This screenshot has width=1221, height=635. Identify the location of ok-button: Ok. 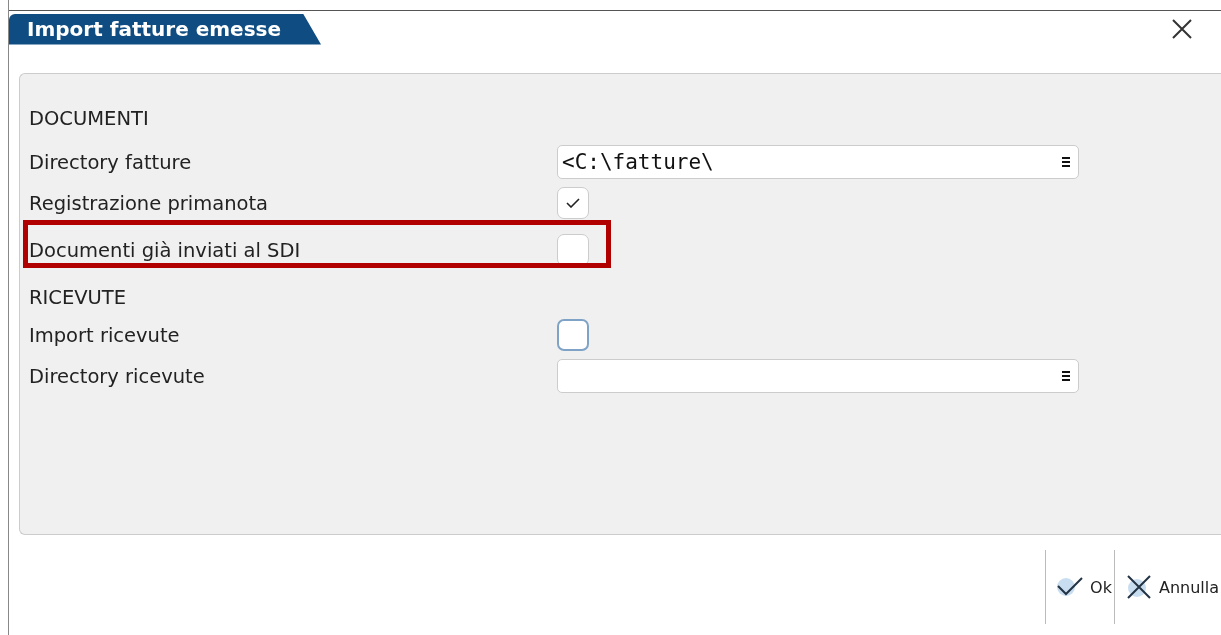
(1079, 587).